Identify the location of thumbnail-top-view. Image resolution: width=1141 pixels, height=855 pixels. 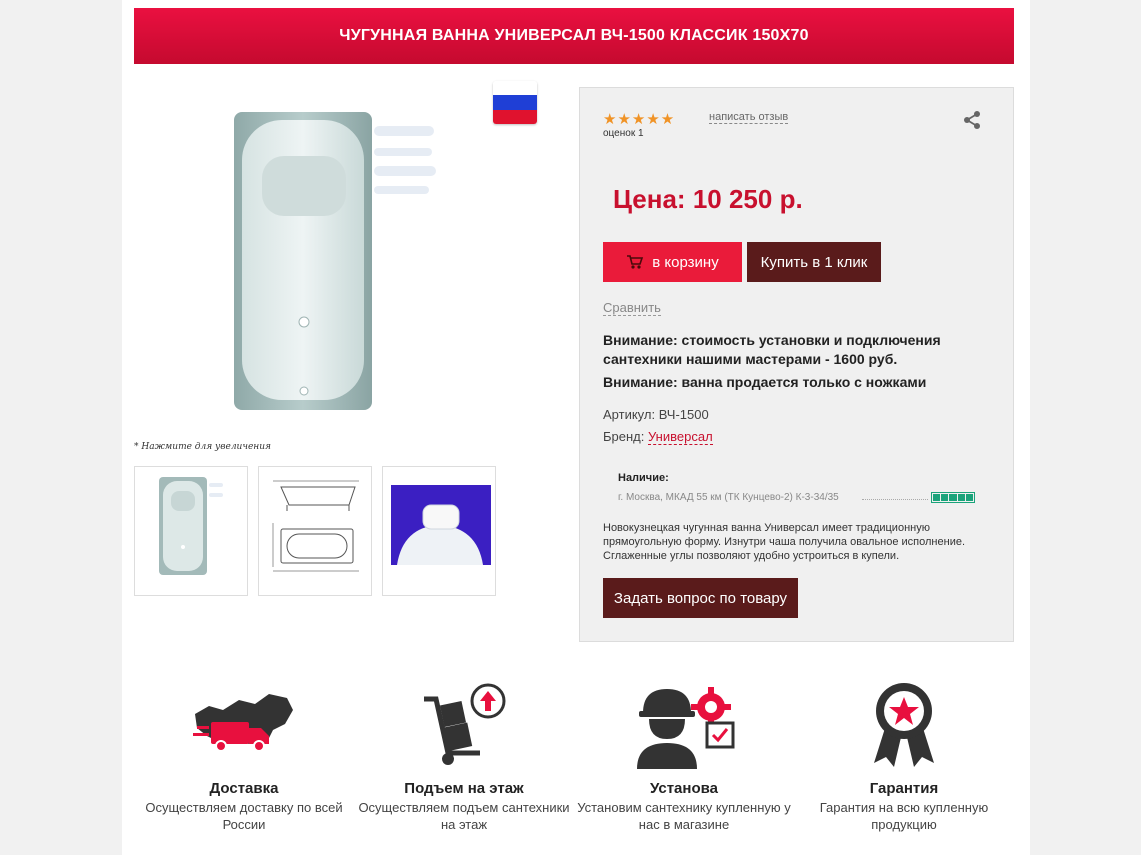
(191, 531).